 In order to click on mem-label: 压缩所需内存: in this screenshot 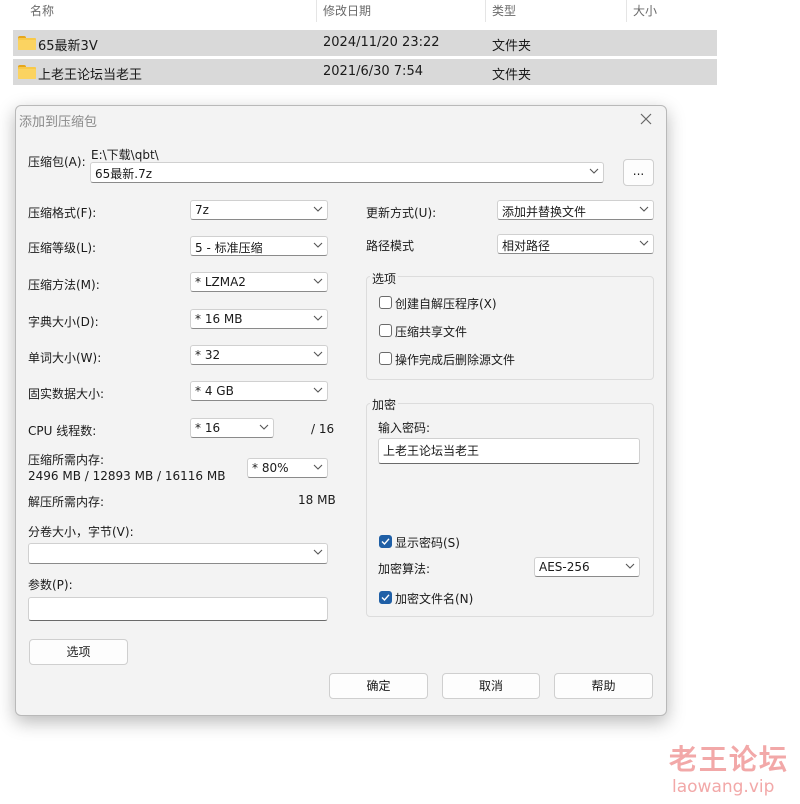, I will do `click(66, 460)`.